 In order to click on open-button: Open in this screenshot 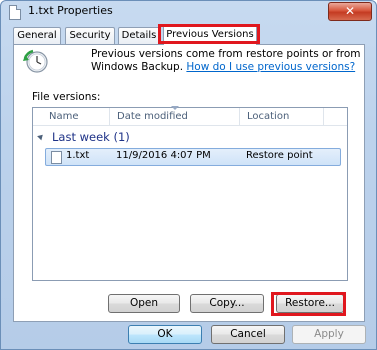, I will do `click(144, 303)`.